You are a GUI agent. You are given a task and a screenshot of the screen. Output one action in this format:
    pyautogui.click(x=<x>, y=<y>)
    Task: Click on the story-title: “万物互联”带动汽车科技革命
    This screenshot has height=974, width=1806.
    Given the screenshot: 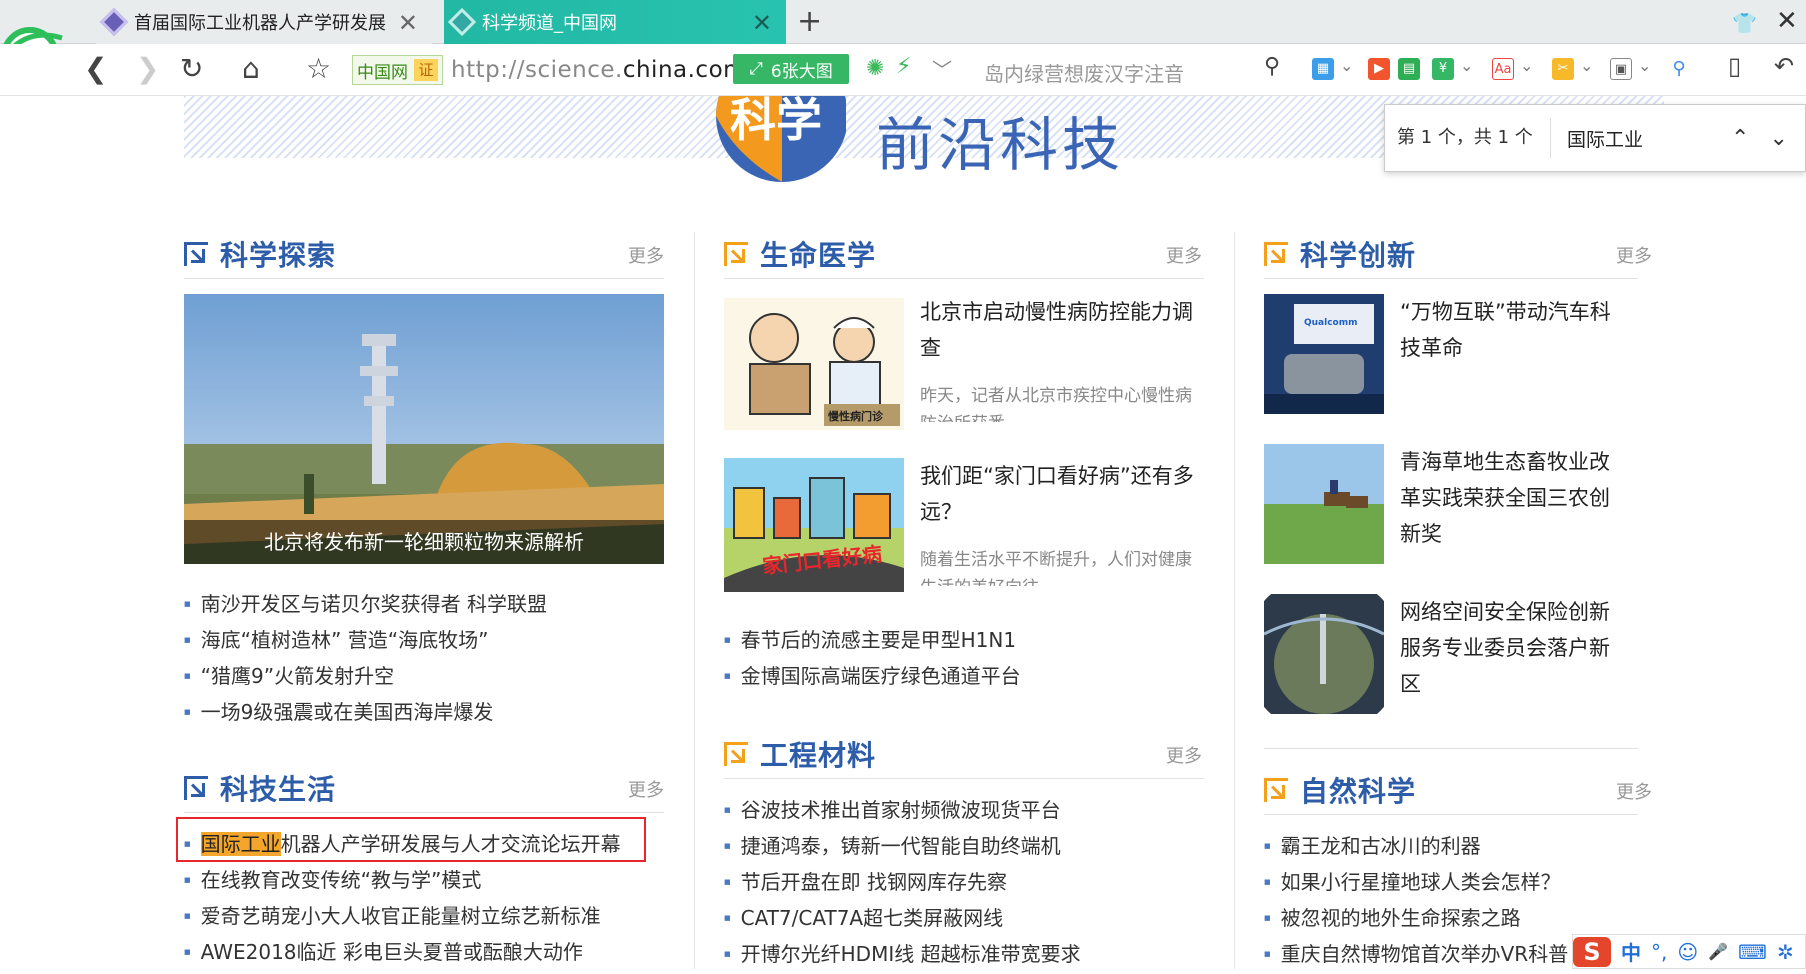 What is the action you would take?
    pyautogui.click(x=1515, y=330)
    